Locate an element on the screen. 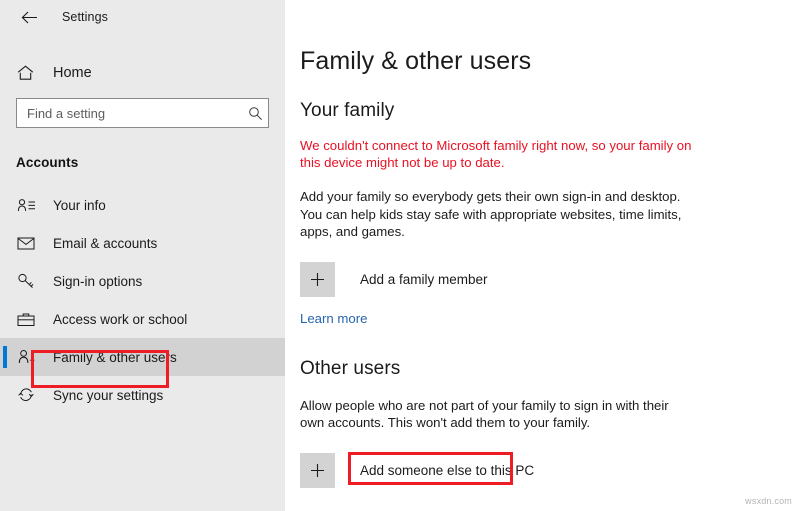 The width and height of the screenshot is (800, 511). watermark: wsxdn.com is located at coordinates (768, 501).